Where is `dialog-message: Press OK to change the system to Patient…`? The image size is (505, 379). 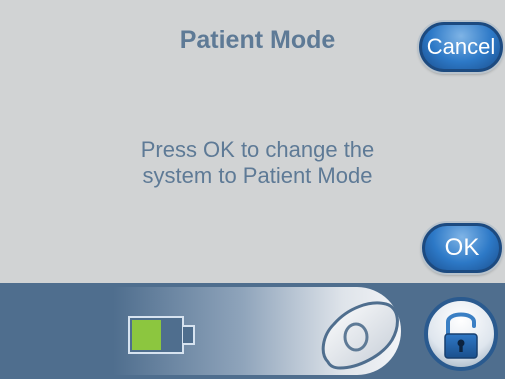 dialog-message: Press OK to change the system to Patient… is located at coordinates (252, 163).